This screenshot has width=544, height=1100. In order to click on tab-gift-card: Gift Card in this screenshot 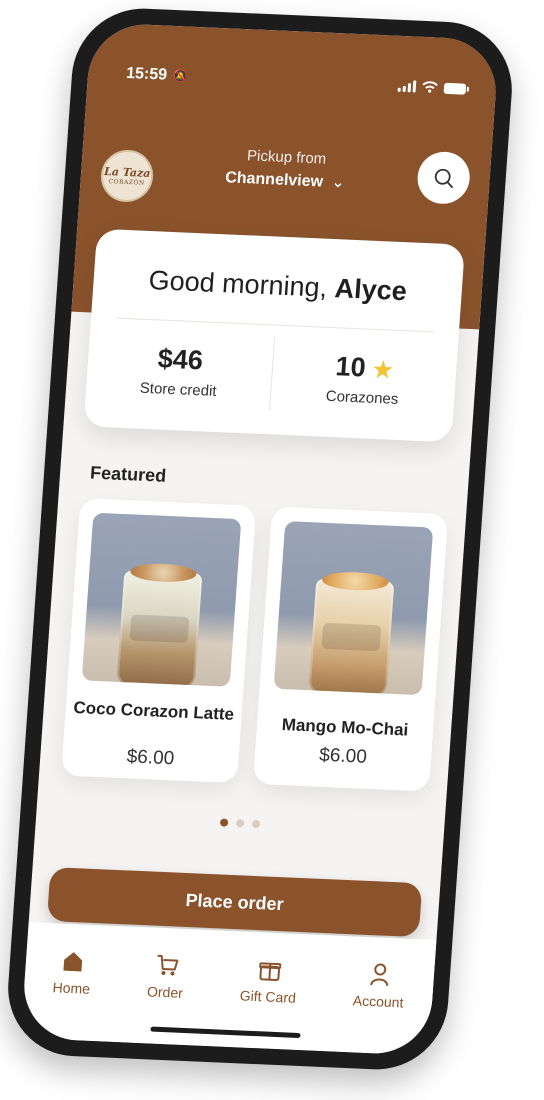, I will do `click(268, 980)`.